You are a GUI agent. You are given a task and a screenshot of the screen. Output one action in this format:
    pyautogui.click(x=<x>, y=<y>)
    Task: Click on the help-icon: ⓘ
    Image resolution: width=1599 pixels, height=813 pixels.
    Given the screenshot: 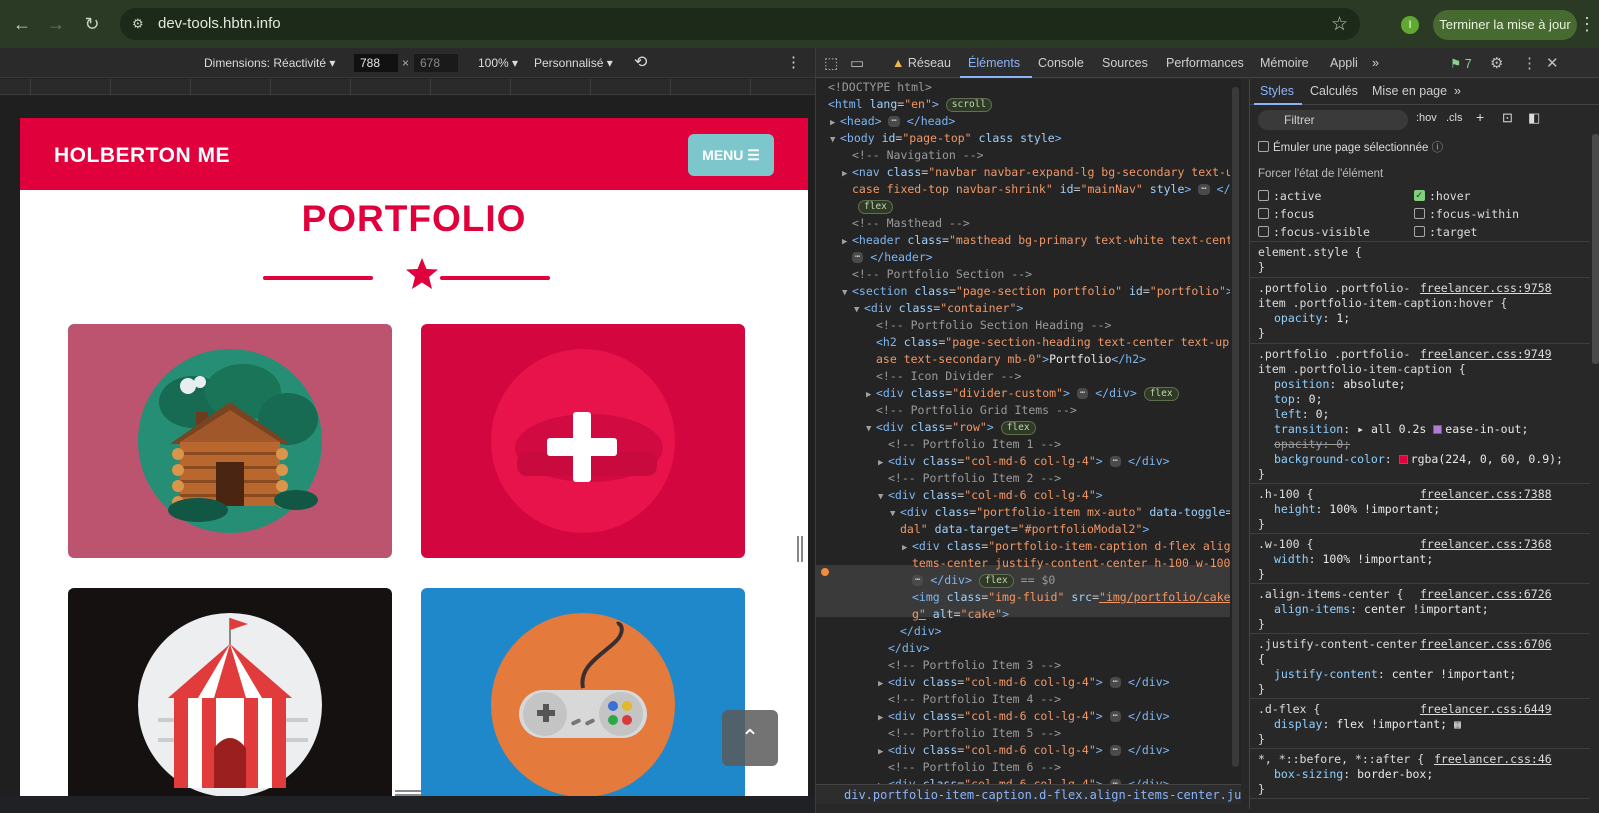 What is the action you would take?
    pyautogui.click(x=1438, y=148)
    